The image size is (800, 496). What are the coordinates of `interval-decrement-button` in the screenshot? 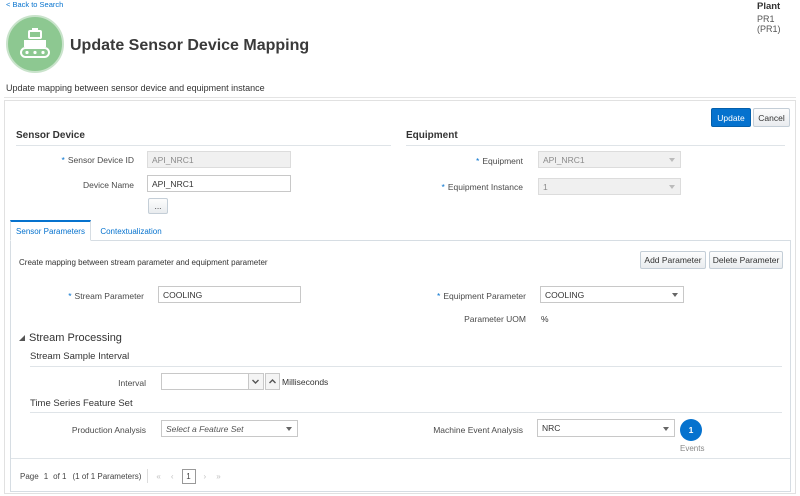 It's located at (256, 381).